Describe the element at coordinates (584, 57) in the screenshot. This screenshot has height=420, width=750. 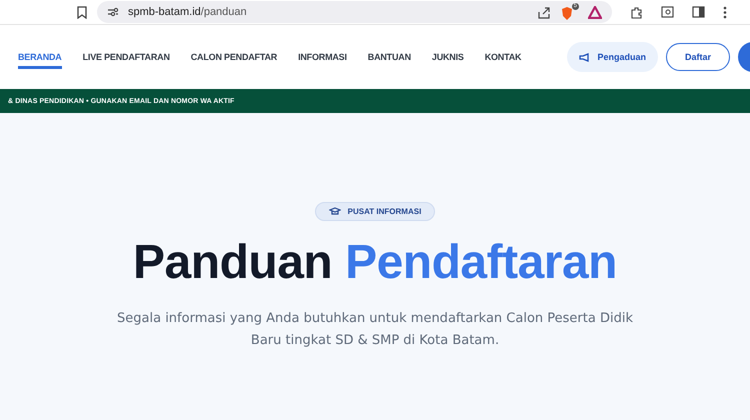
I see `megaphone-icon` at that location.